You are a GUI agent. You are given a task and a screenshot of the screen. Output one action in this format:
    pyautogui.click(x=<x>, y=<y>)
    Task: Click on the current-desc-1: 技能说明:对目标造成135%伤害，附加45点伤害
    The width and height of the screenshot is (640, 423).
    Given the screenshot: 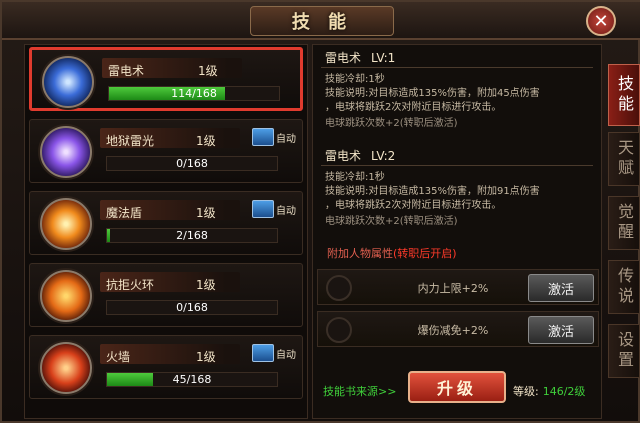 What is the action you would take?
    pyautogui.click(x=432, y=93)
    